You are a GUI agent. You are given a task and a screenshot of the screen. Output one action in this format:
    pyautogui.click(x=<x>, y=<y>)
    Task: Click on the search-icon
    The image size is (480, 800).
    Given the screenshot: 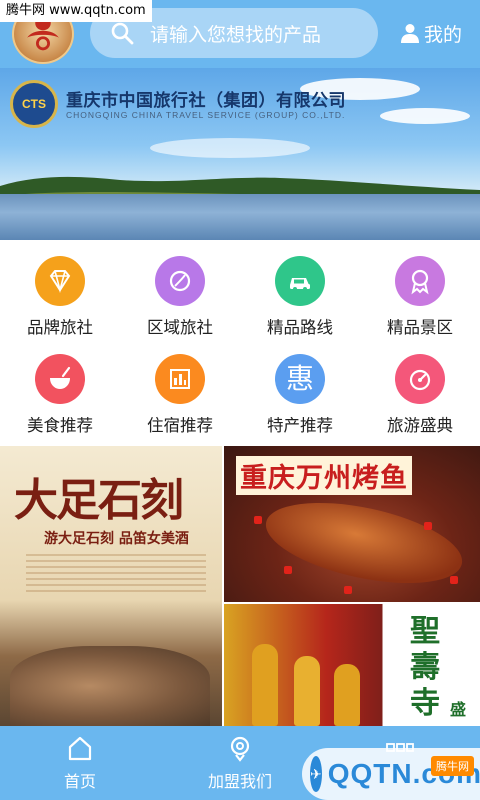 What is the action you would take?
    pyautogui.click(x=122, y=33)
    